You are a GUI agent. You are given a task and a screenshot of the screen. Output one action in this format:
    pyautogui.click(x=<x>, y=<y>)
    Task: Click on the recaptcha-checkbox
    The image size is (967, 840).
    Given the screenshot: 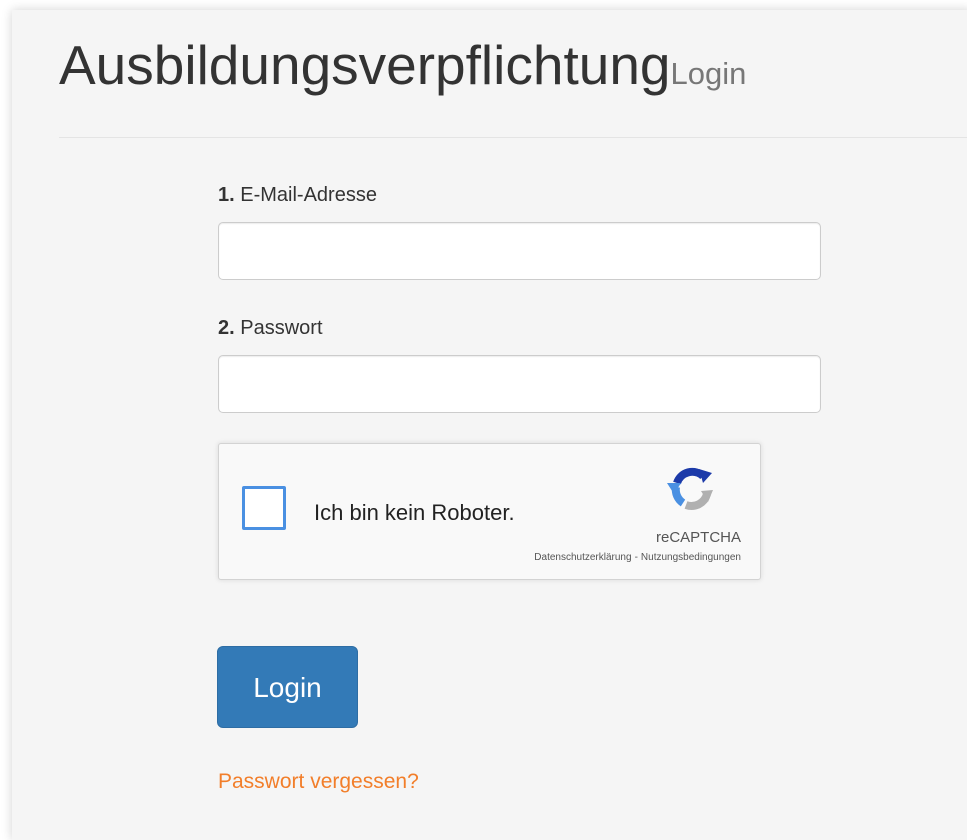 What is the action you would take?
    pyautogui.click(x=264, y=508)
    